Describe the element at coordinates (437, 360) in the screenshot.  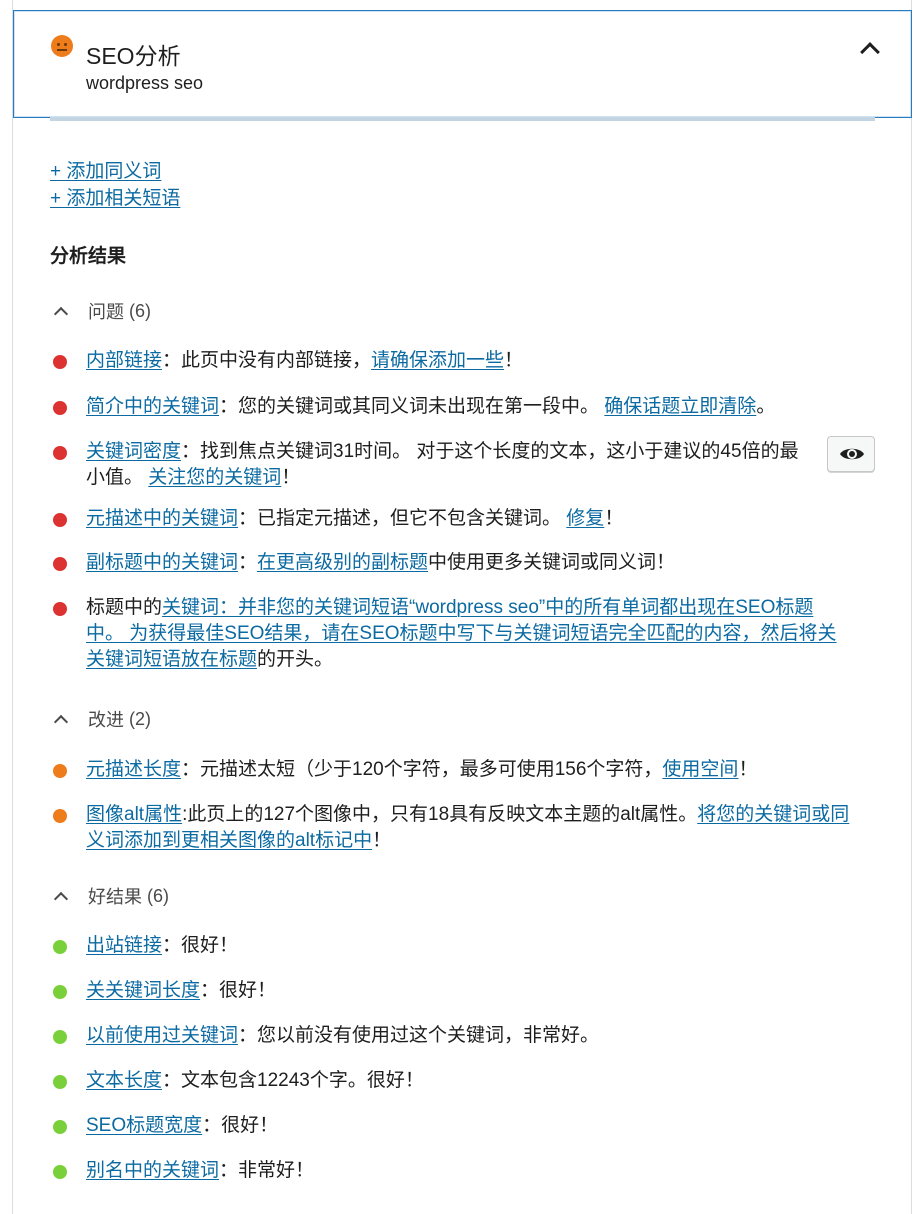
I see `result-fix-link: 请确保添加一些` at that location.